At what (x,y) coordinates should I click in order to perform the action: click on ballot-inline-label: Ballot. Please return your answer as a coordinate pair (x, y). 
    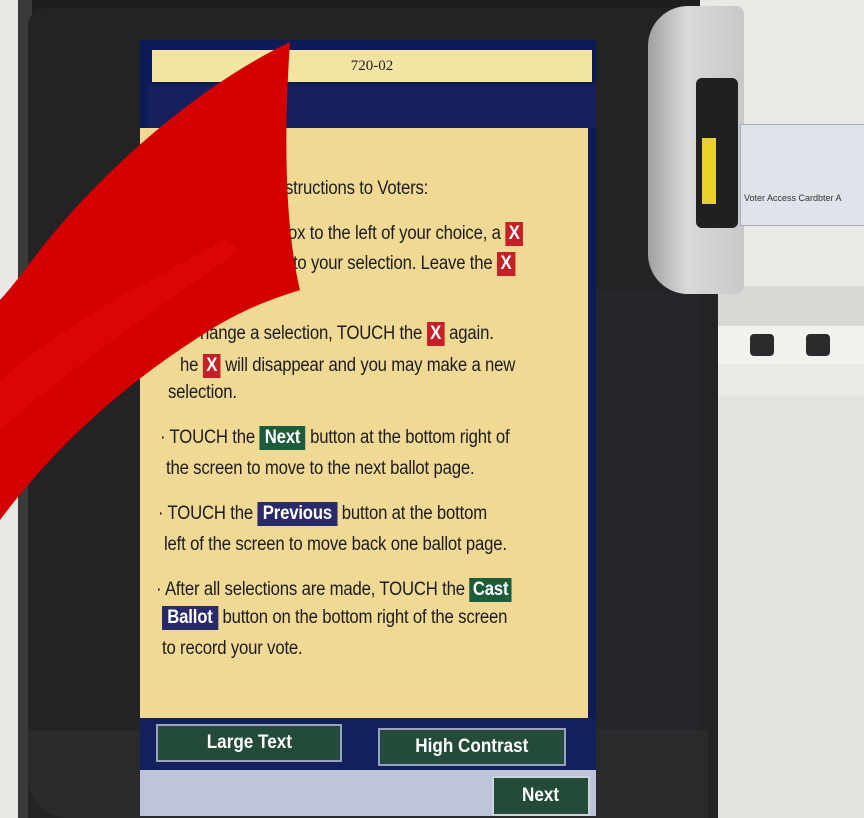
    Looking at the image, I should click on (190, 618).